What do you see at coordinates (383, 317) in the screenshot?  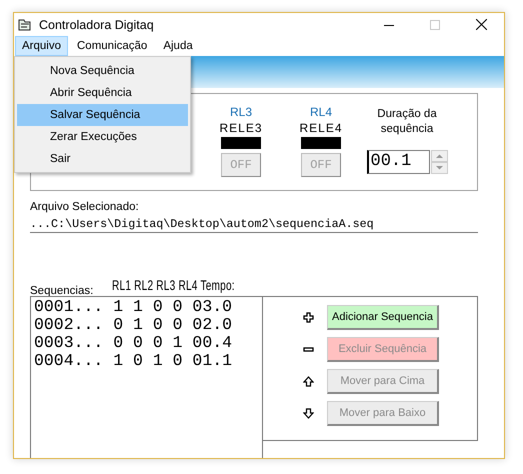 I see `action-button: Adicionar Sequencia` at bounding box center [383, 317].